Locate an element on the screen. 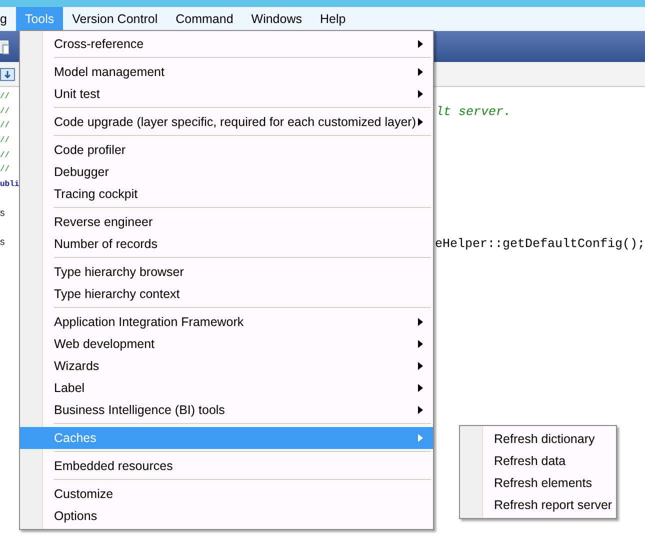 This screenshot has height=558, width=645. menu-bar-item: Help is located at coordinates (333, 19).